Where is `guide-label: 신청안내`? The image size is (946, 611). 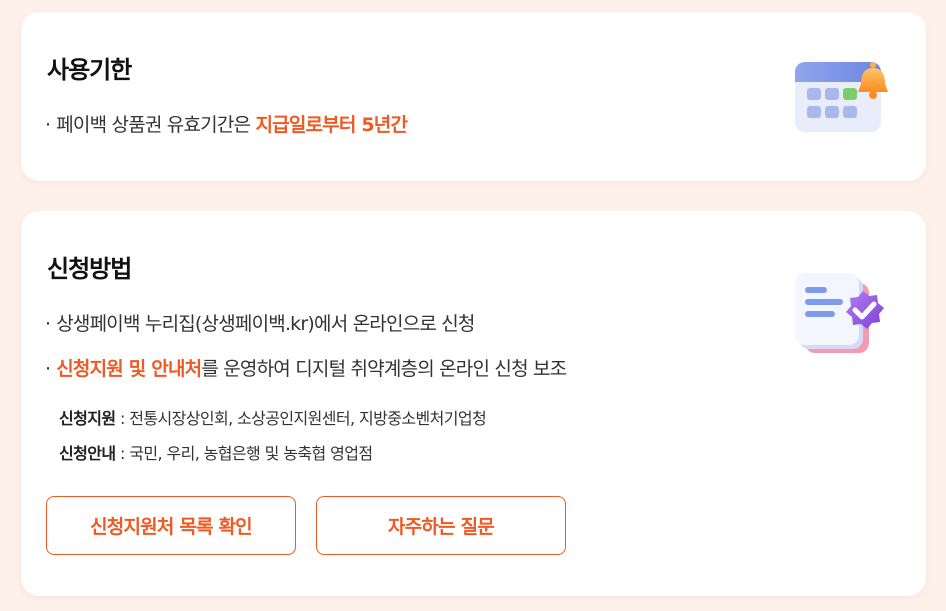
guide-label: 신청안내 is located at coordinates (87, 453).